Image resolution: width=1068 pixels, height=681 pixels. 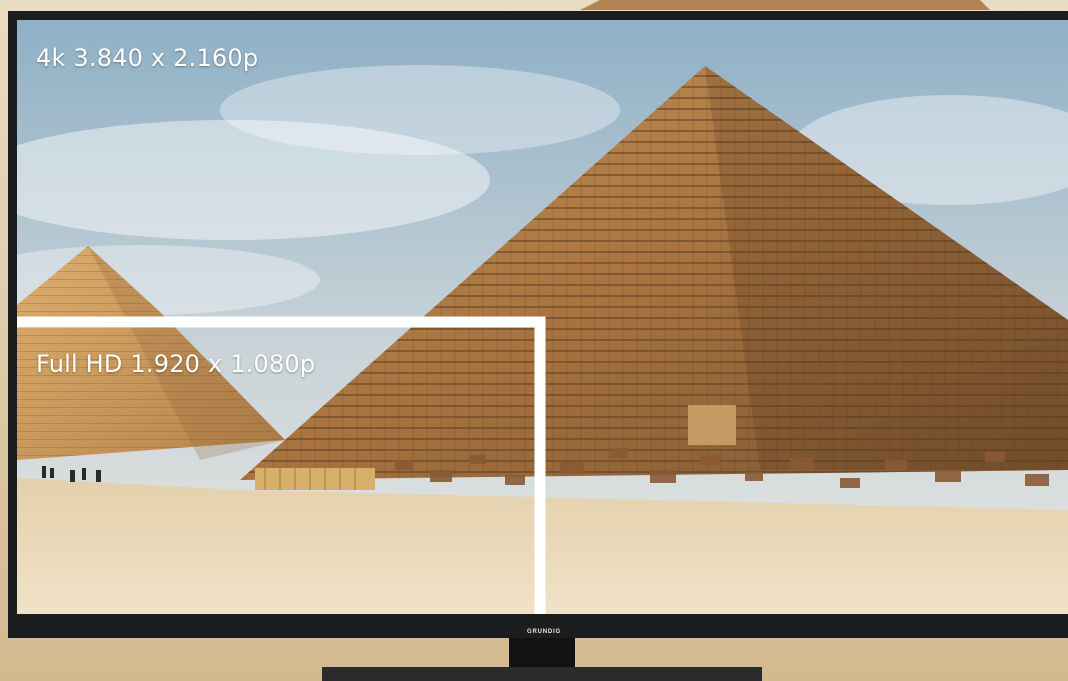 I want to click on tv-stand-base, so click(x=542, y=674).